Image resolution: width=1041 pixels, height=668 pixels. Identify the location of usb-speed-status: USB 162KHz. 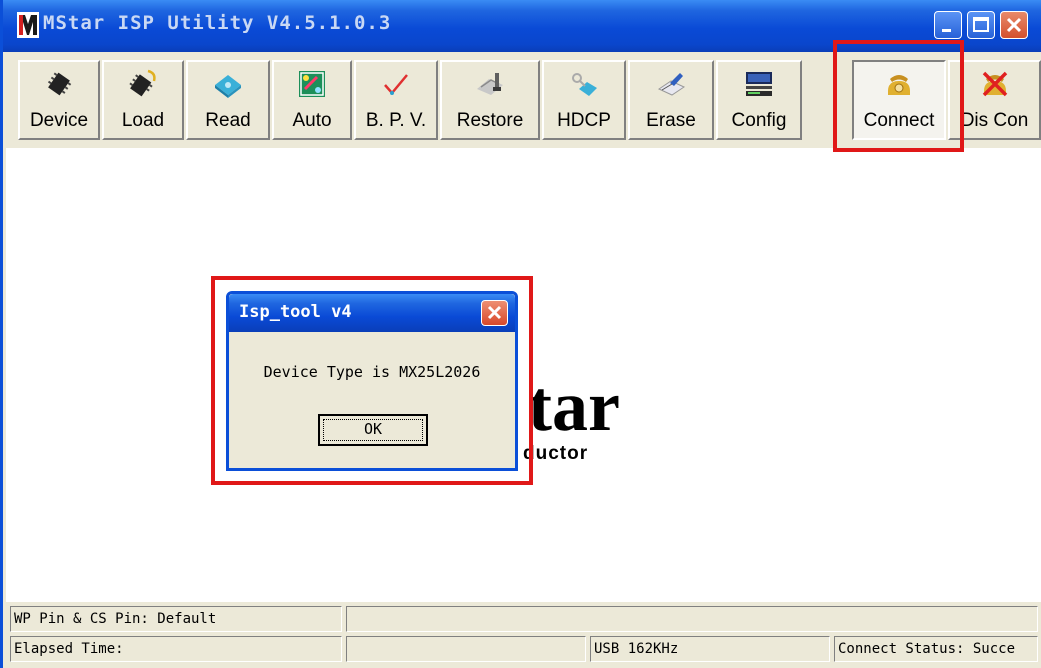
(710, 649).